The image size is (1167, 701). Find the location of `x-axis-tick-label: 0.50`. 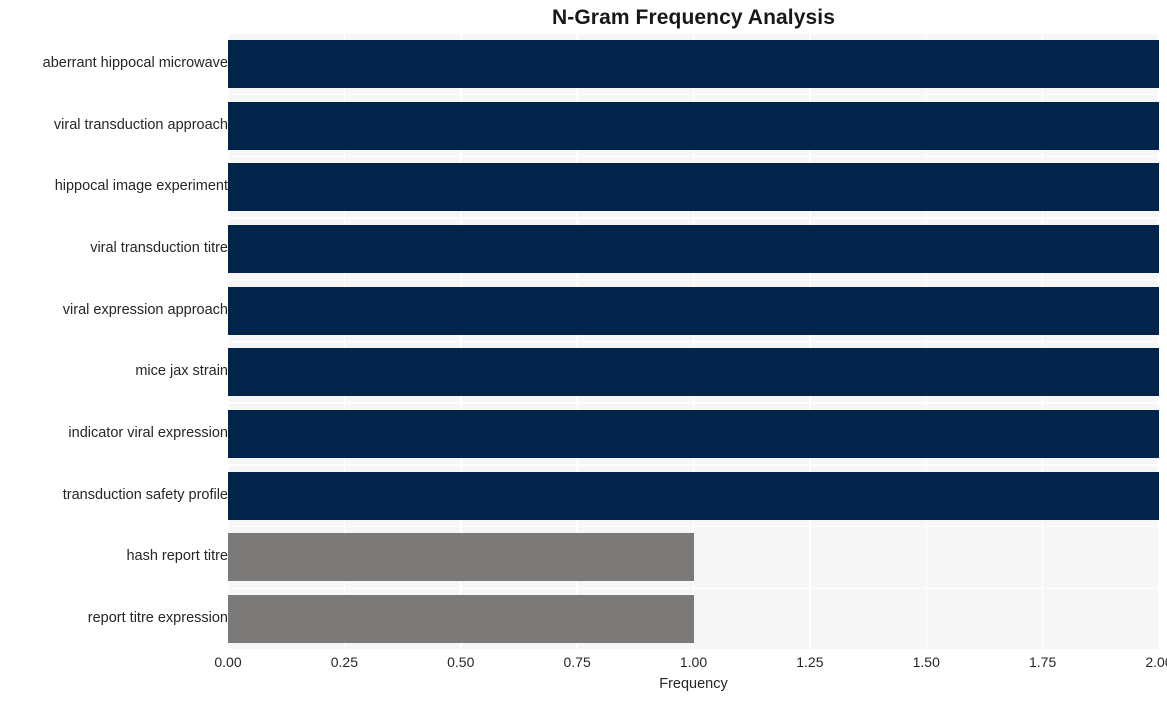

x-axis-tick-label: 0.50 is located at coordinates (461, 662).